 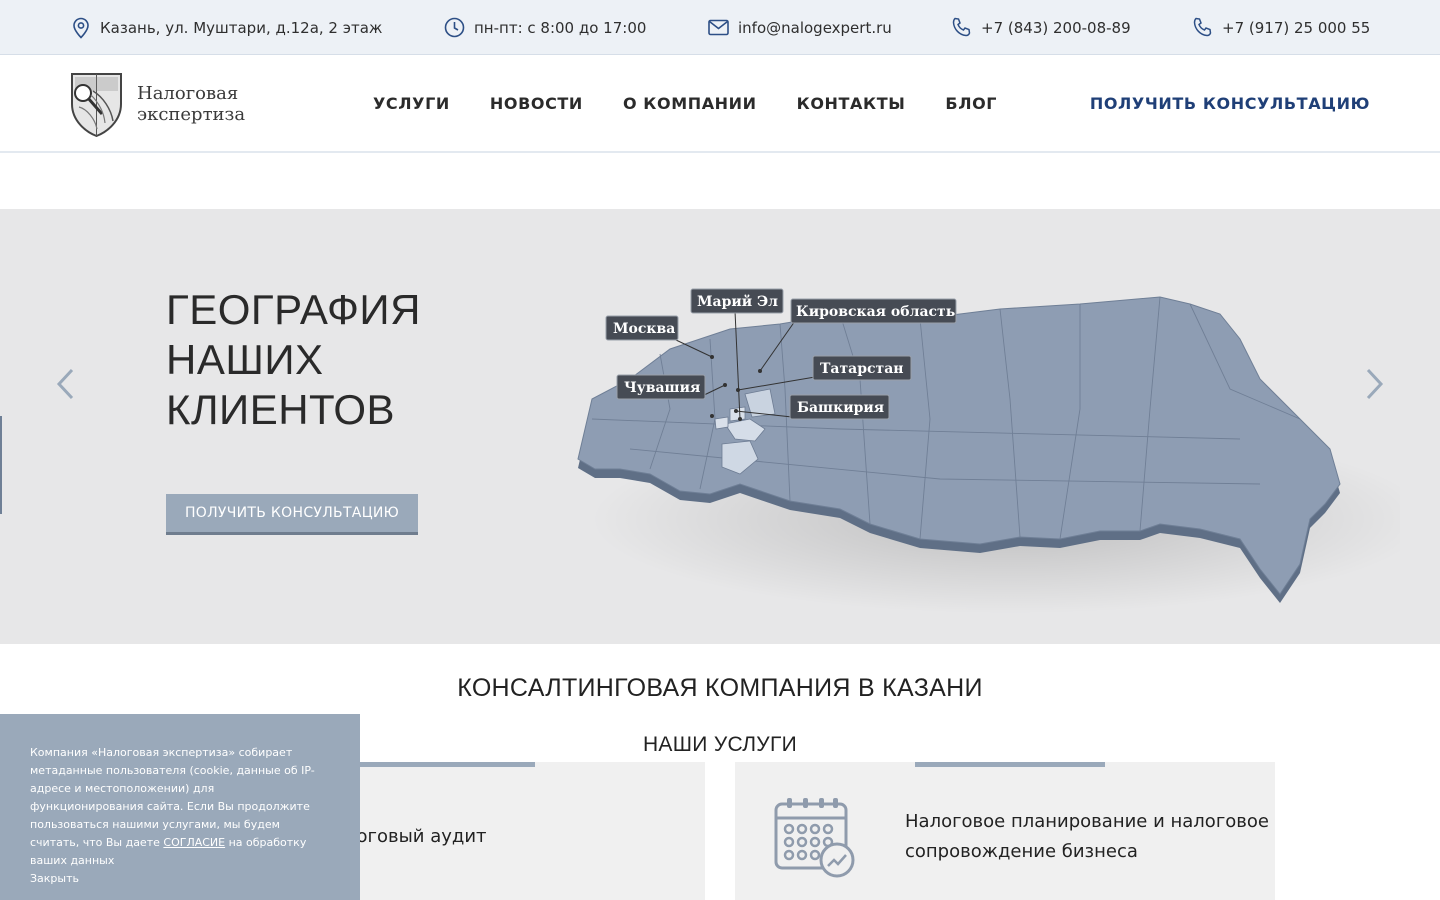 I want to click on label-bashkiria: Башкирия, so click(x=839, y=407).